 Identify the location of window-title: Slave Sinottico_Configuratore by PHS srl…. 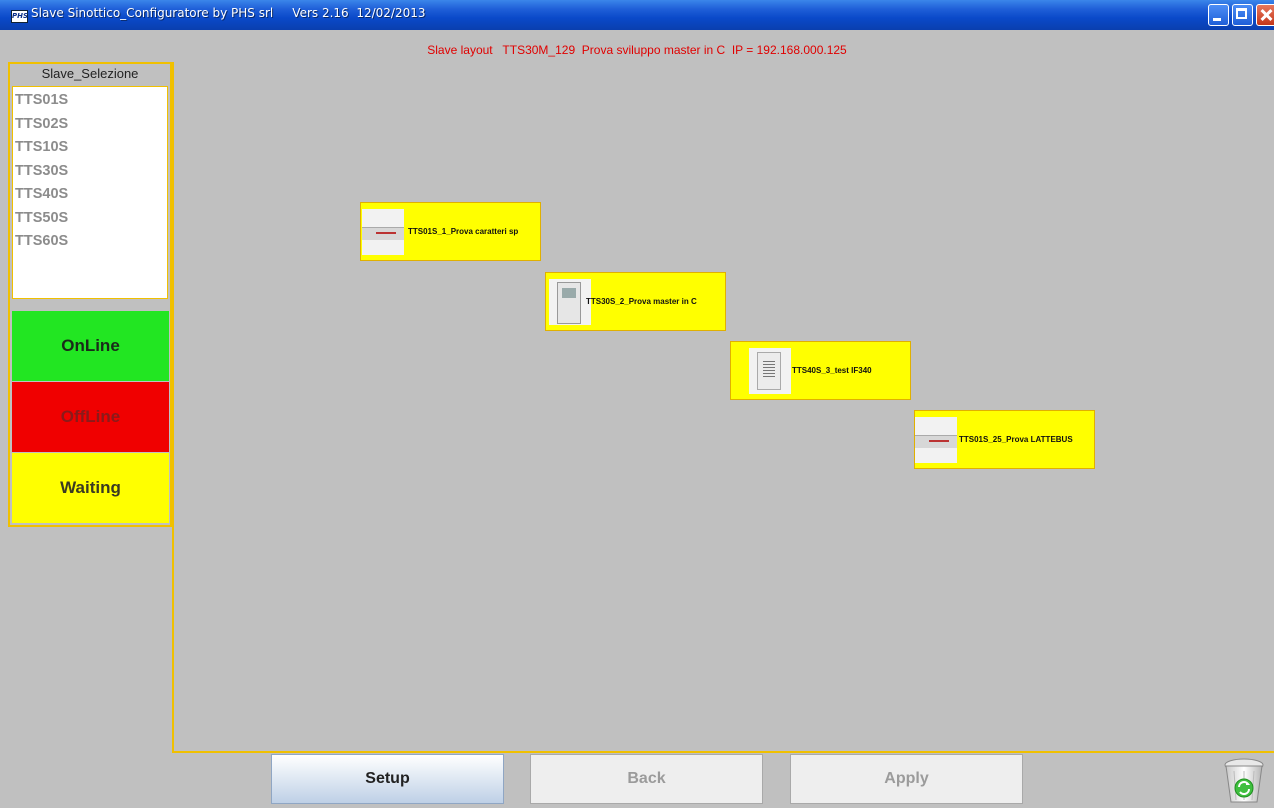
(228, 13).